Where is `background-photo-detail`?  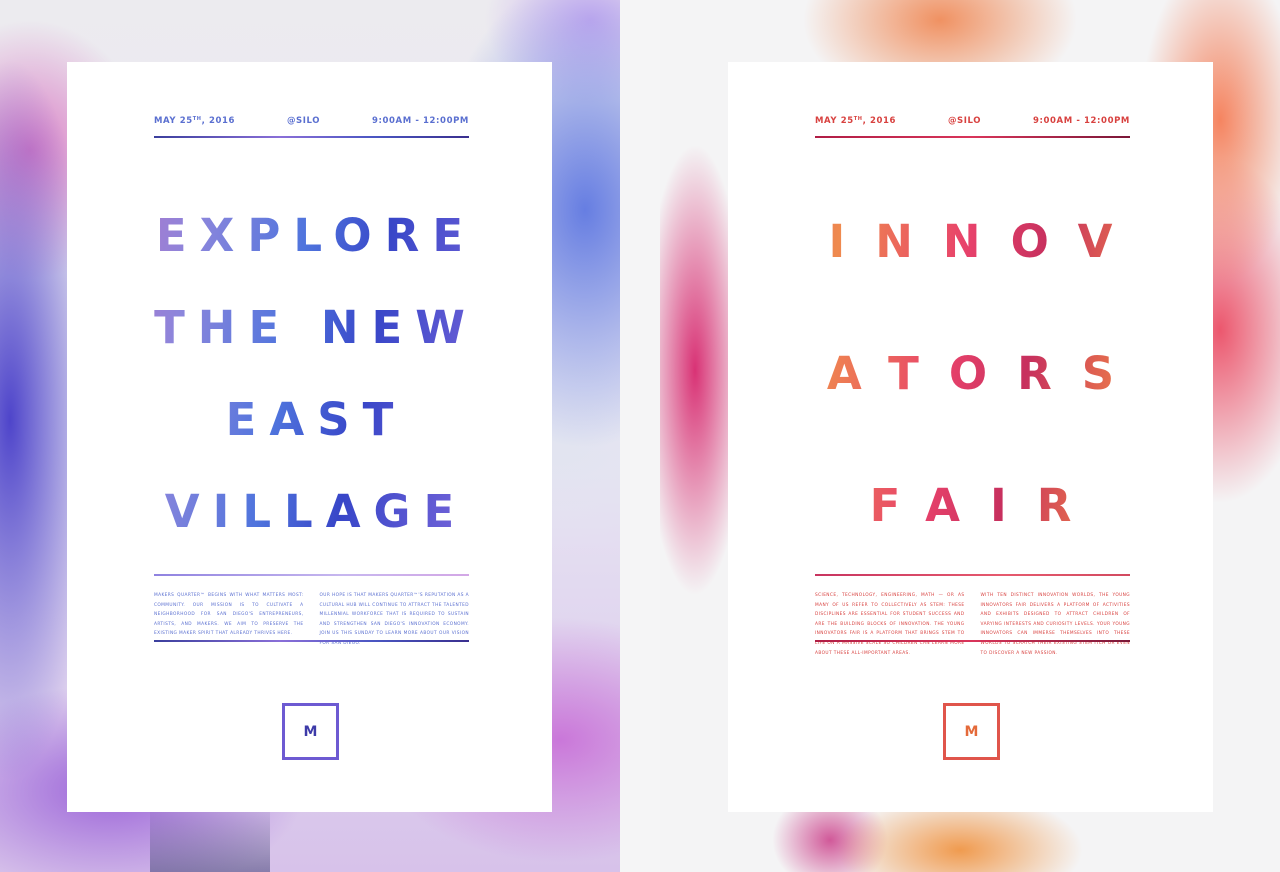 background-photo-detail is located at coordinates (210, 837).